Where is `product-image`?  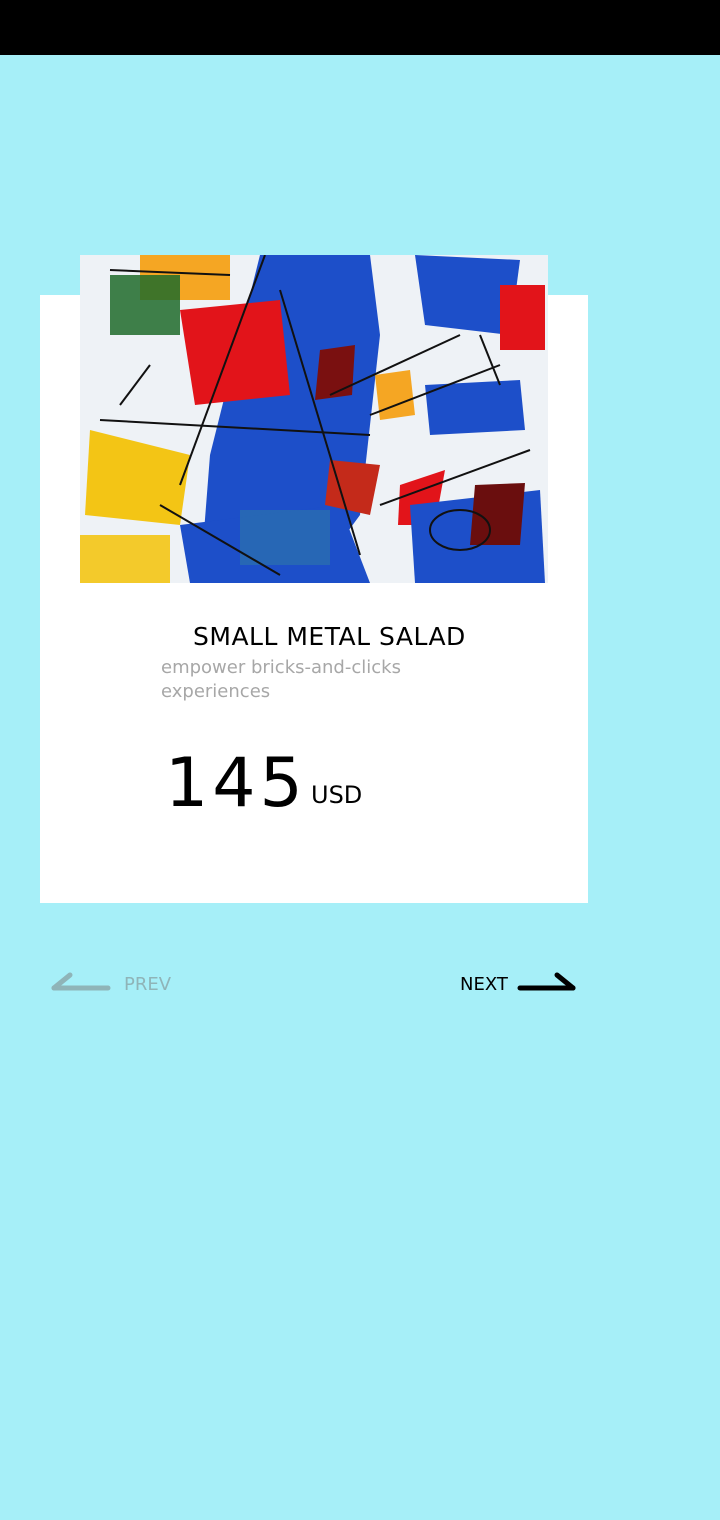 product-image is located at coordinates (314, 419).